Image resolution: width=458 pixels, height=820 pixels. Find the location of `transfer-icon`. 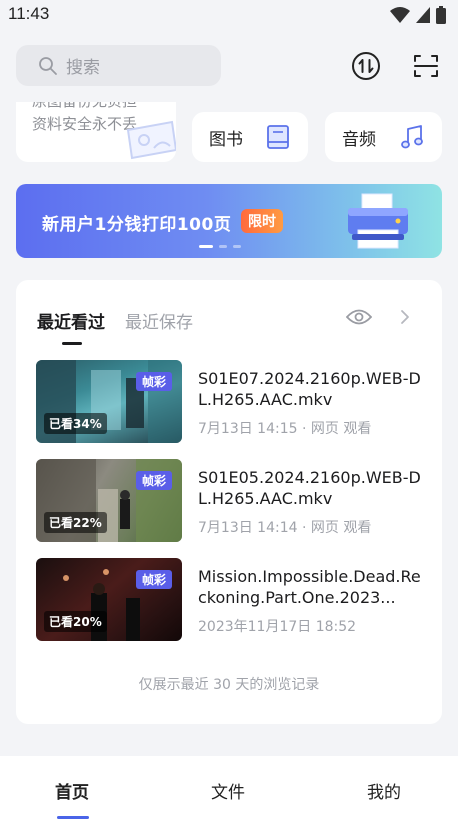

transfer-icon is located at coordinates (366, 66).